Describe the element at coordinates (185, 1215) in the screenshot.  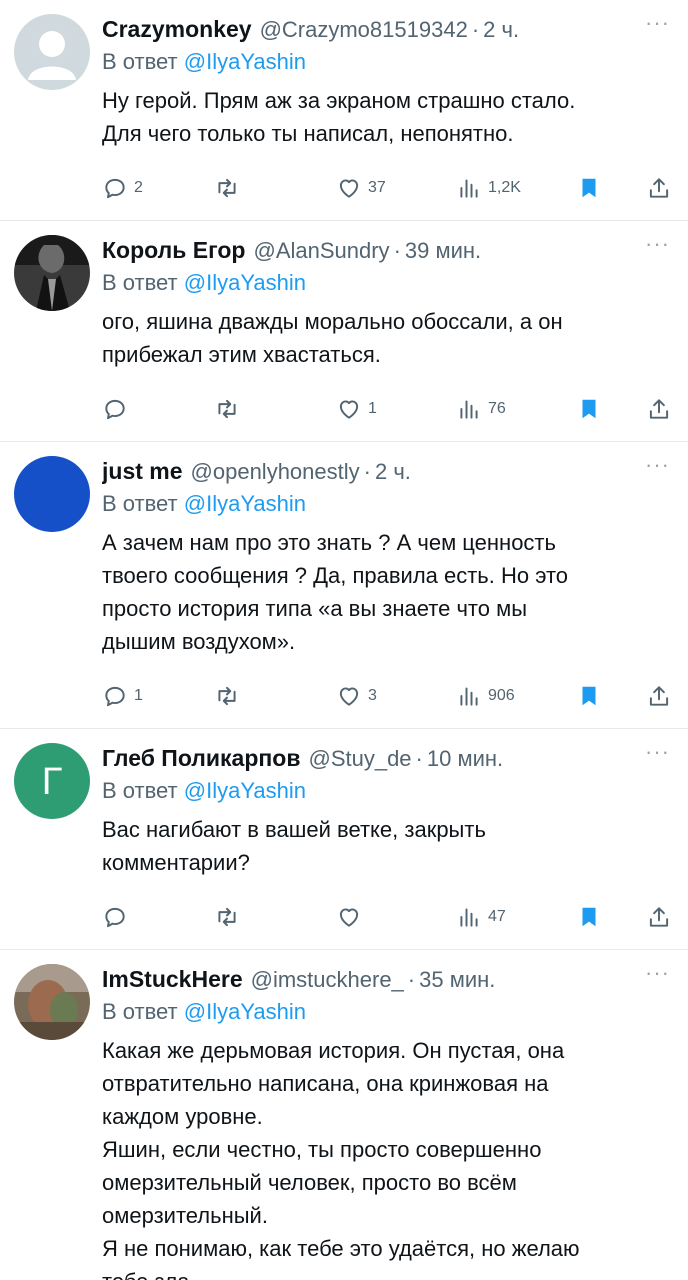
I see `text-line: омерзительный.` at that location.